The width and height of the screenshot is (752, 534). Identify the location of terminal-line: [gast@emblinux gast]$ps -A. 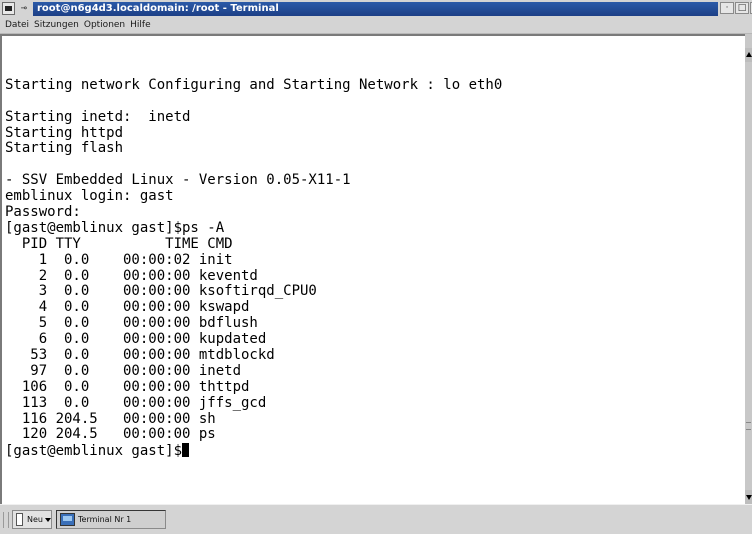
(115, 227).